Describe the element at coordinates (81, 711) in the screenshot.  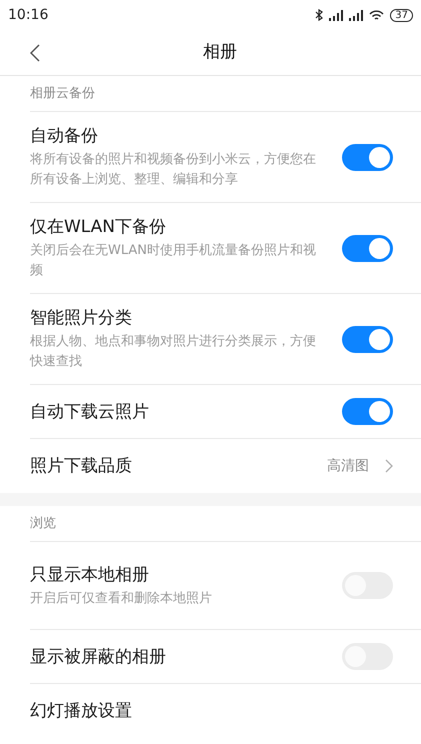
I see `setting-title: 幻灯播放设置` at that location.